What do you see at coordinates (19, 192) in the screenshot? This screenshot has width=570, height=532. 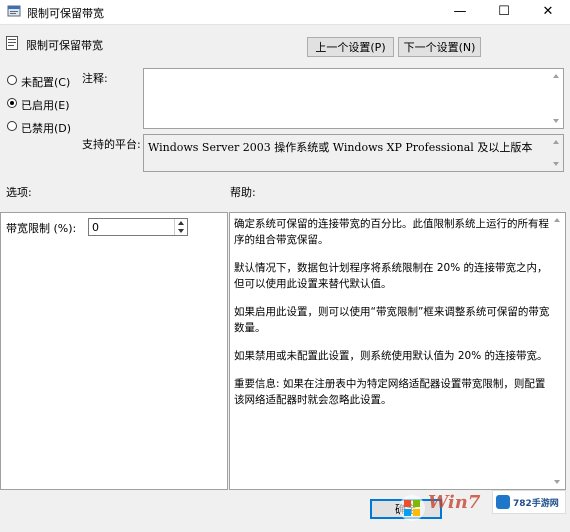 I see `options-section-label: 选项:` at bounding box center [19, 192].